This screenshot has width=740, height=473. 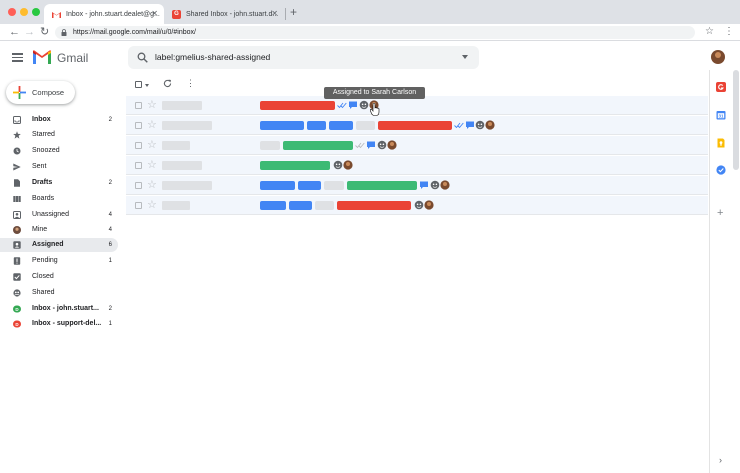 What do you see at coordinates (36, 12) in the screenshot?
I see `maximize-window-button` at bounding box center [36, 12].